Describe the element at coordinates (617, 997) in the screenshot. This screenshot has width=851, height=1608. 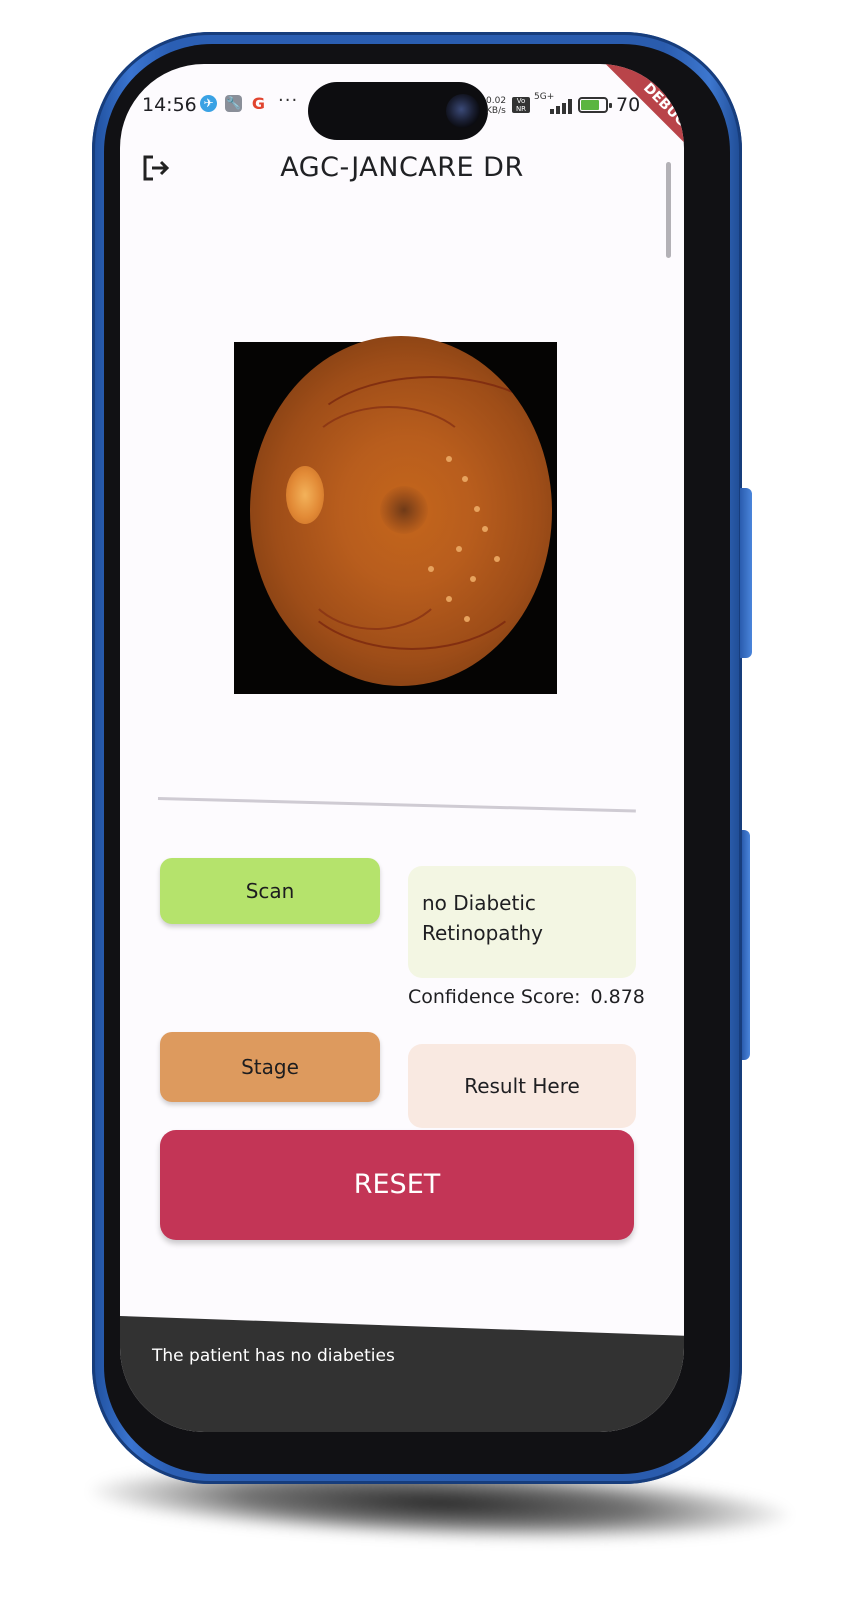
I see `confidence-value: 0.878` at that location.